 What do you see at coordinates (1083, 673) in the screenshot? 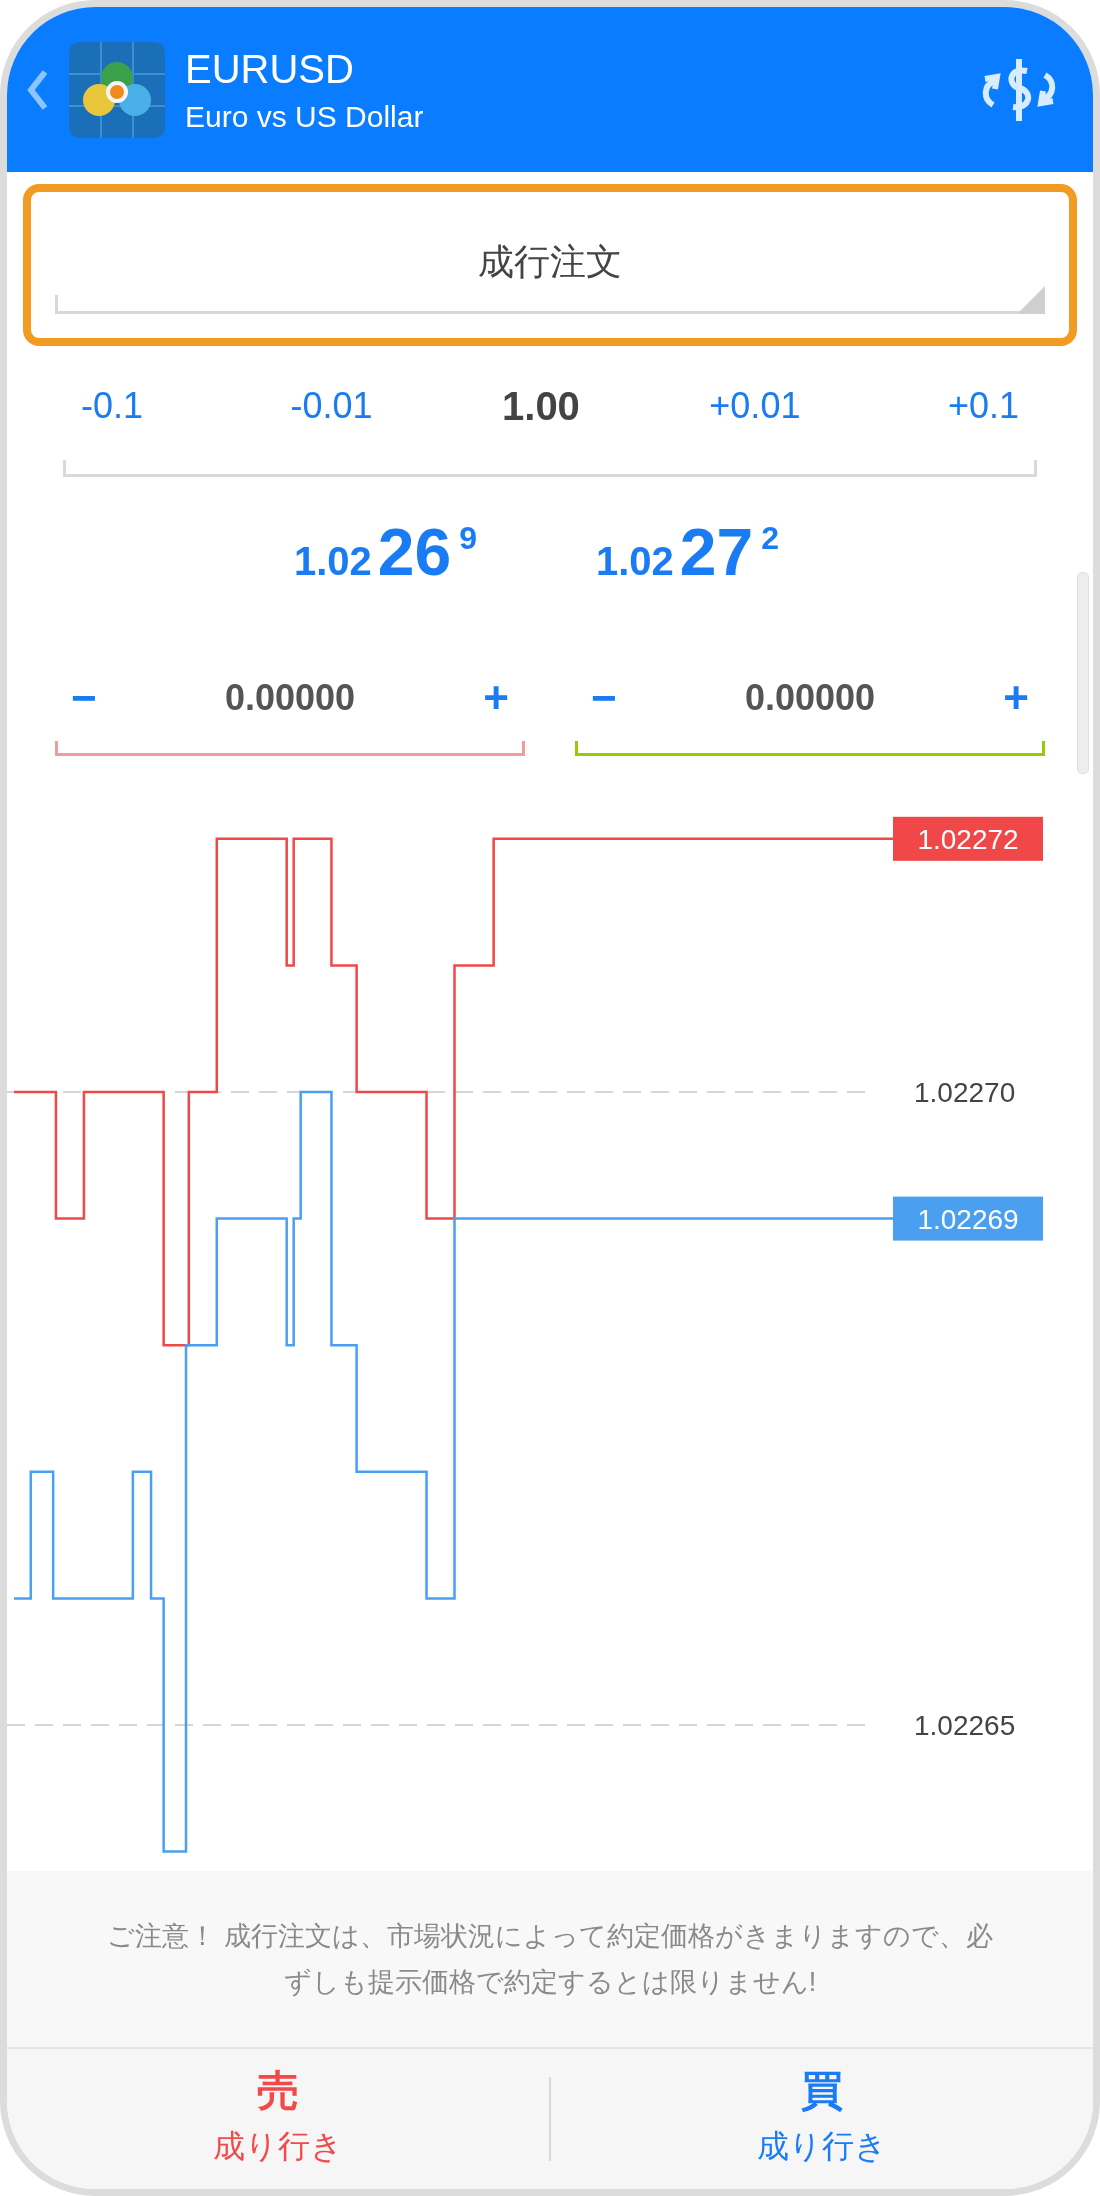
I see `scrollbar` at bounding box center [1083, 673].